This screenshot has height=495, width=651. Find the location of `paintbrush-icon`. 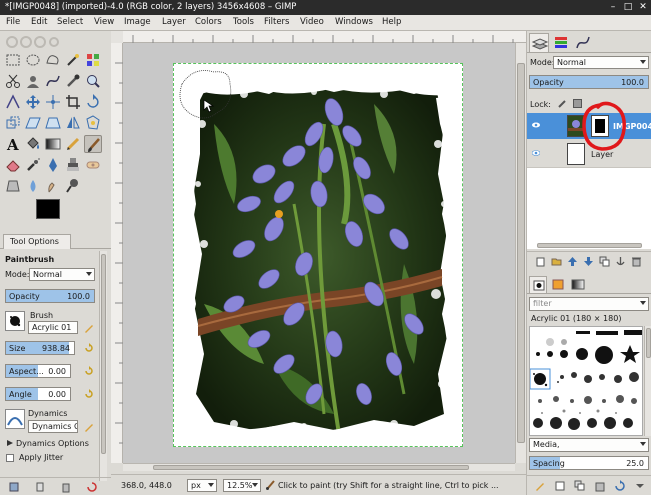

paintbrush-icon is located at coordinates (93, 144).